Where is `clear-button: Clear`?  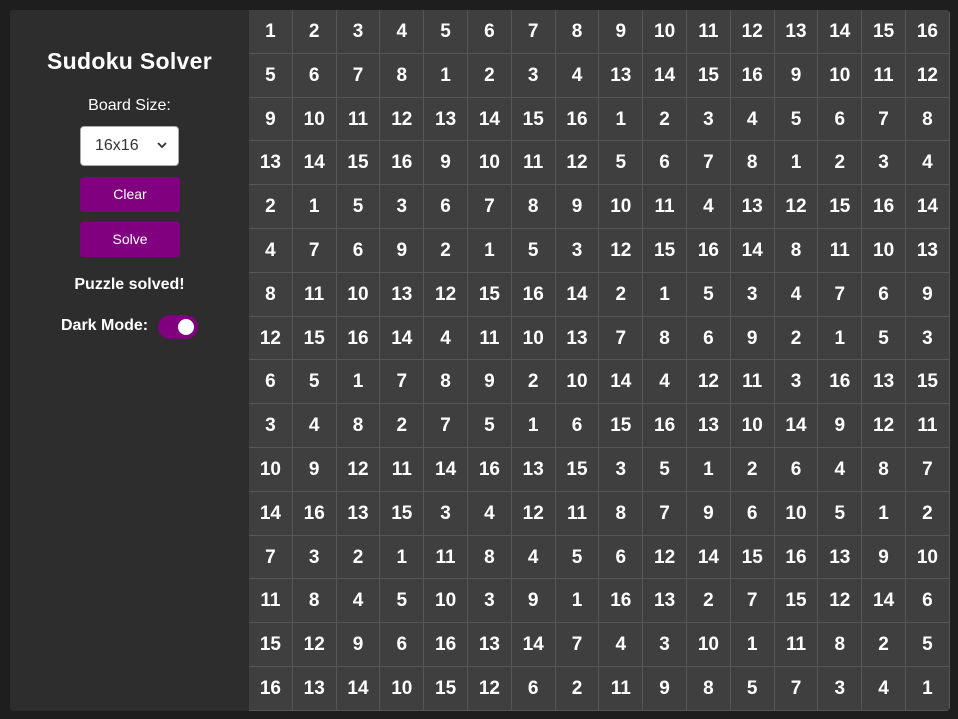 clear-button: Clear is located at coordinates (130, 194).